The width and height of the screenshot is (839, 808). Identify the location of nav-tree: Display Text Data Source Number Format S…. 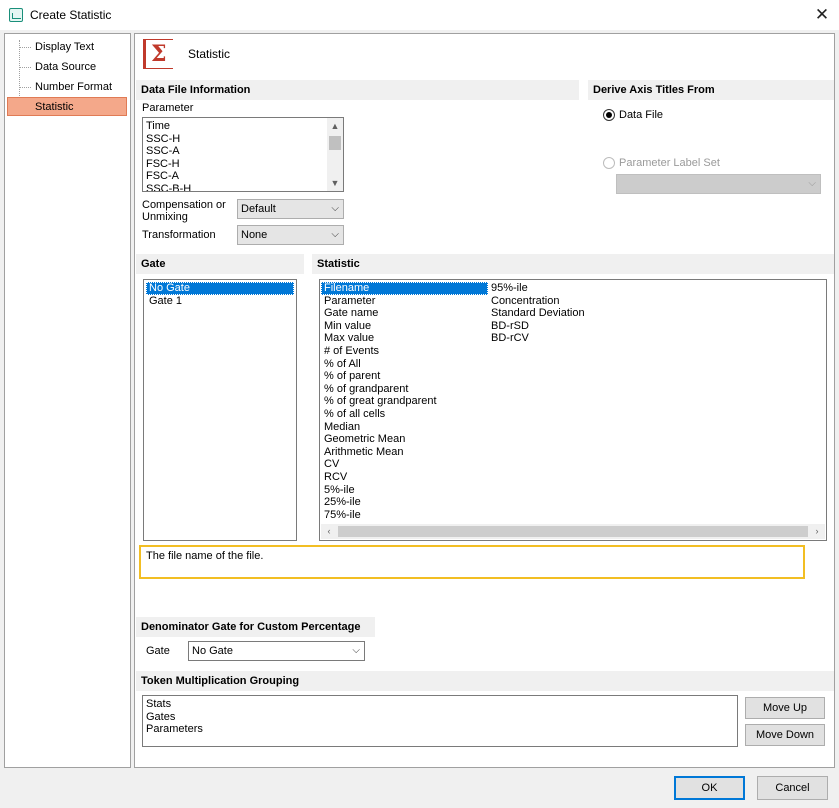
(67, 400).